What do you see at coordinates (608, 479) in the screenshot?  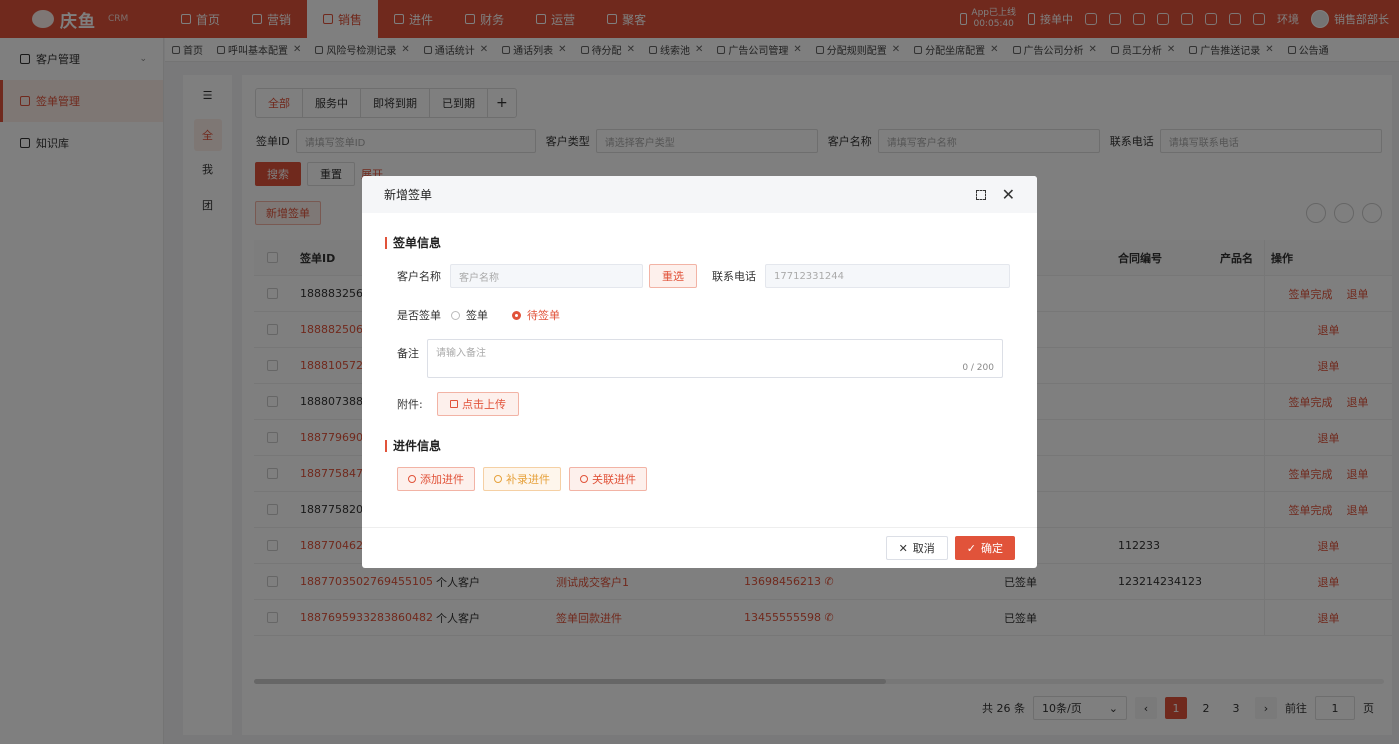 I see `link-incoming-button: 关联进件` at bounding box center [608, 479].